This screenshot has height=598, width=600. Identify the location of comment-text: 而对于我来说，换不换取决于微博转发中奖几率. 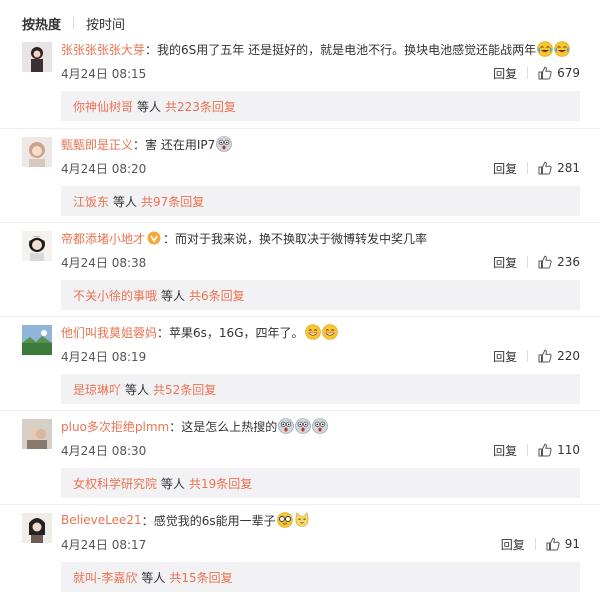
(301, 238).